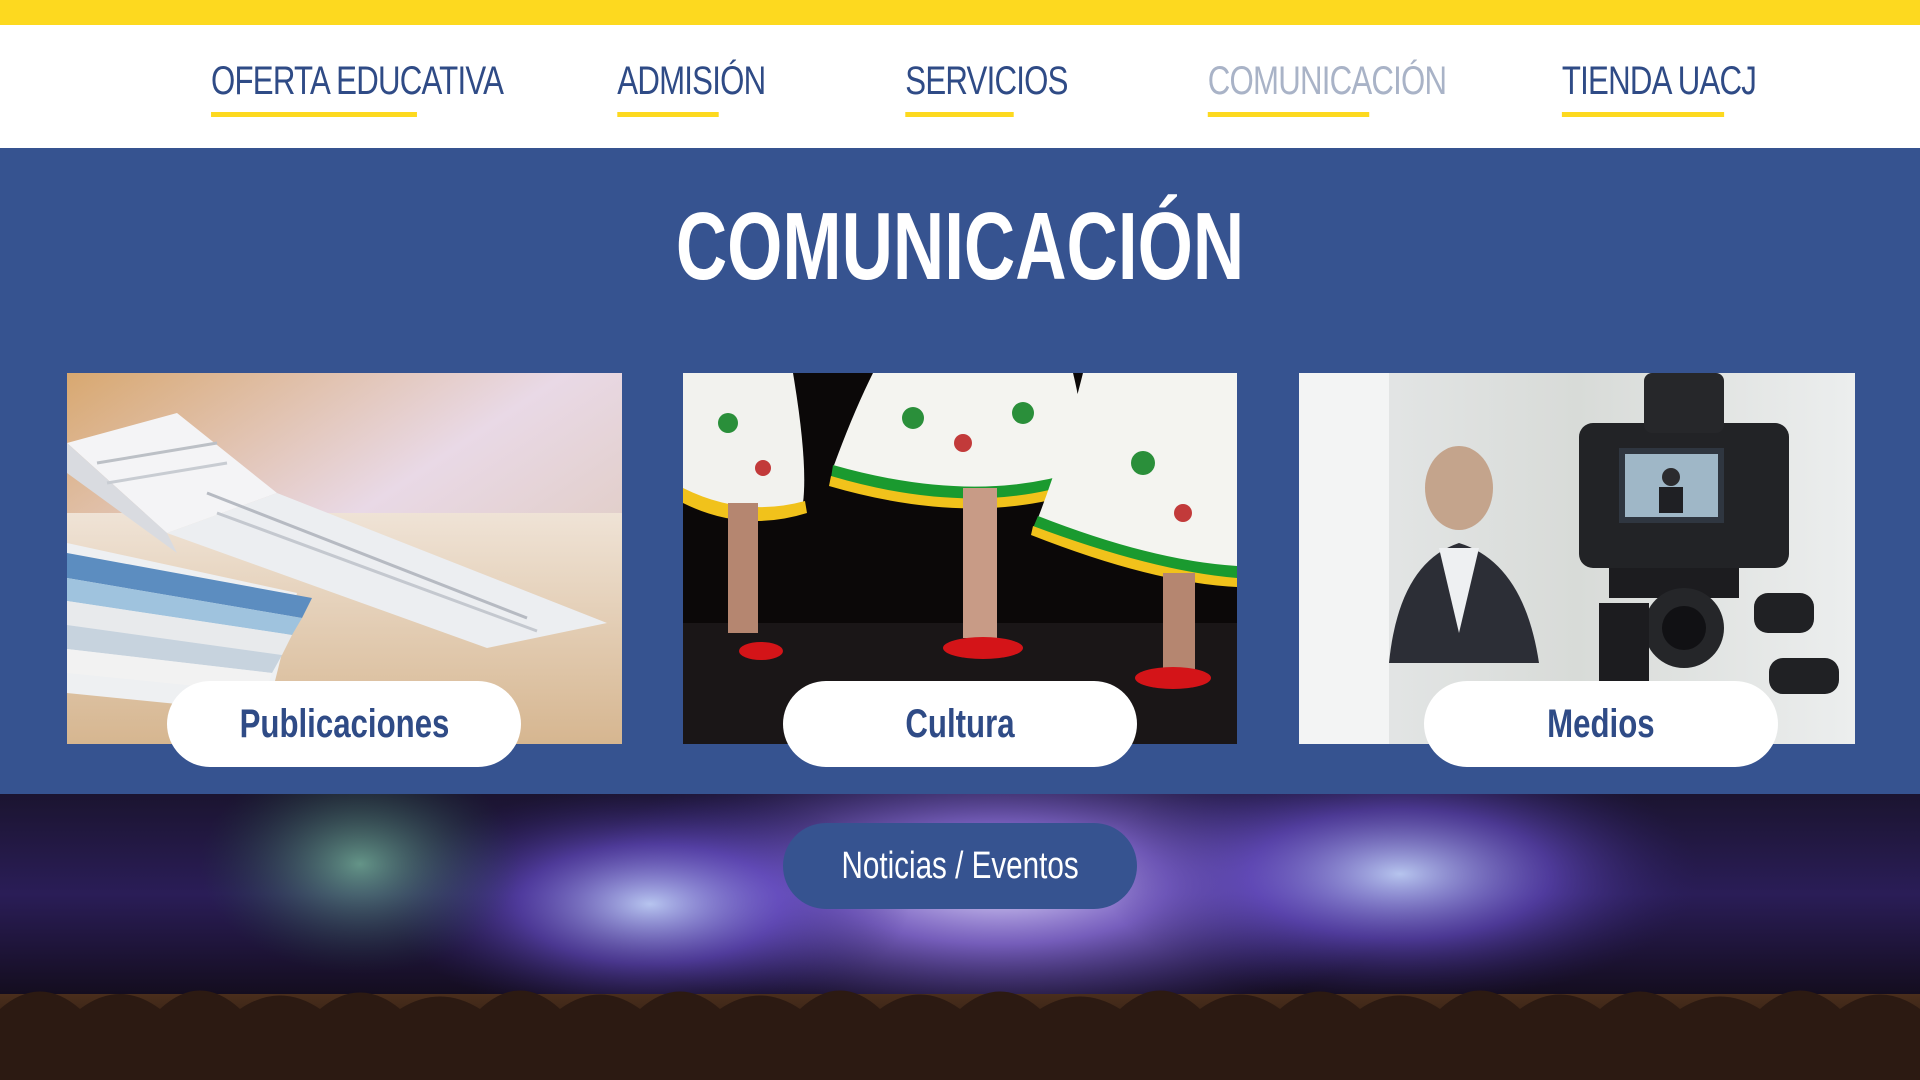  I want to click on page-title: COMUNICACIÓN, so click(960, 246).